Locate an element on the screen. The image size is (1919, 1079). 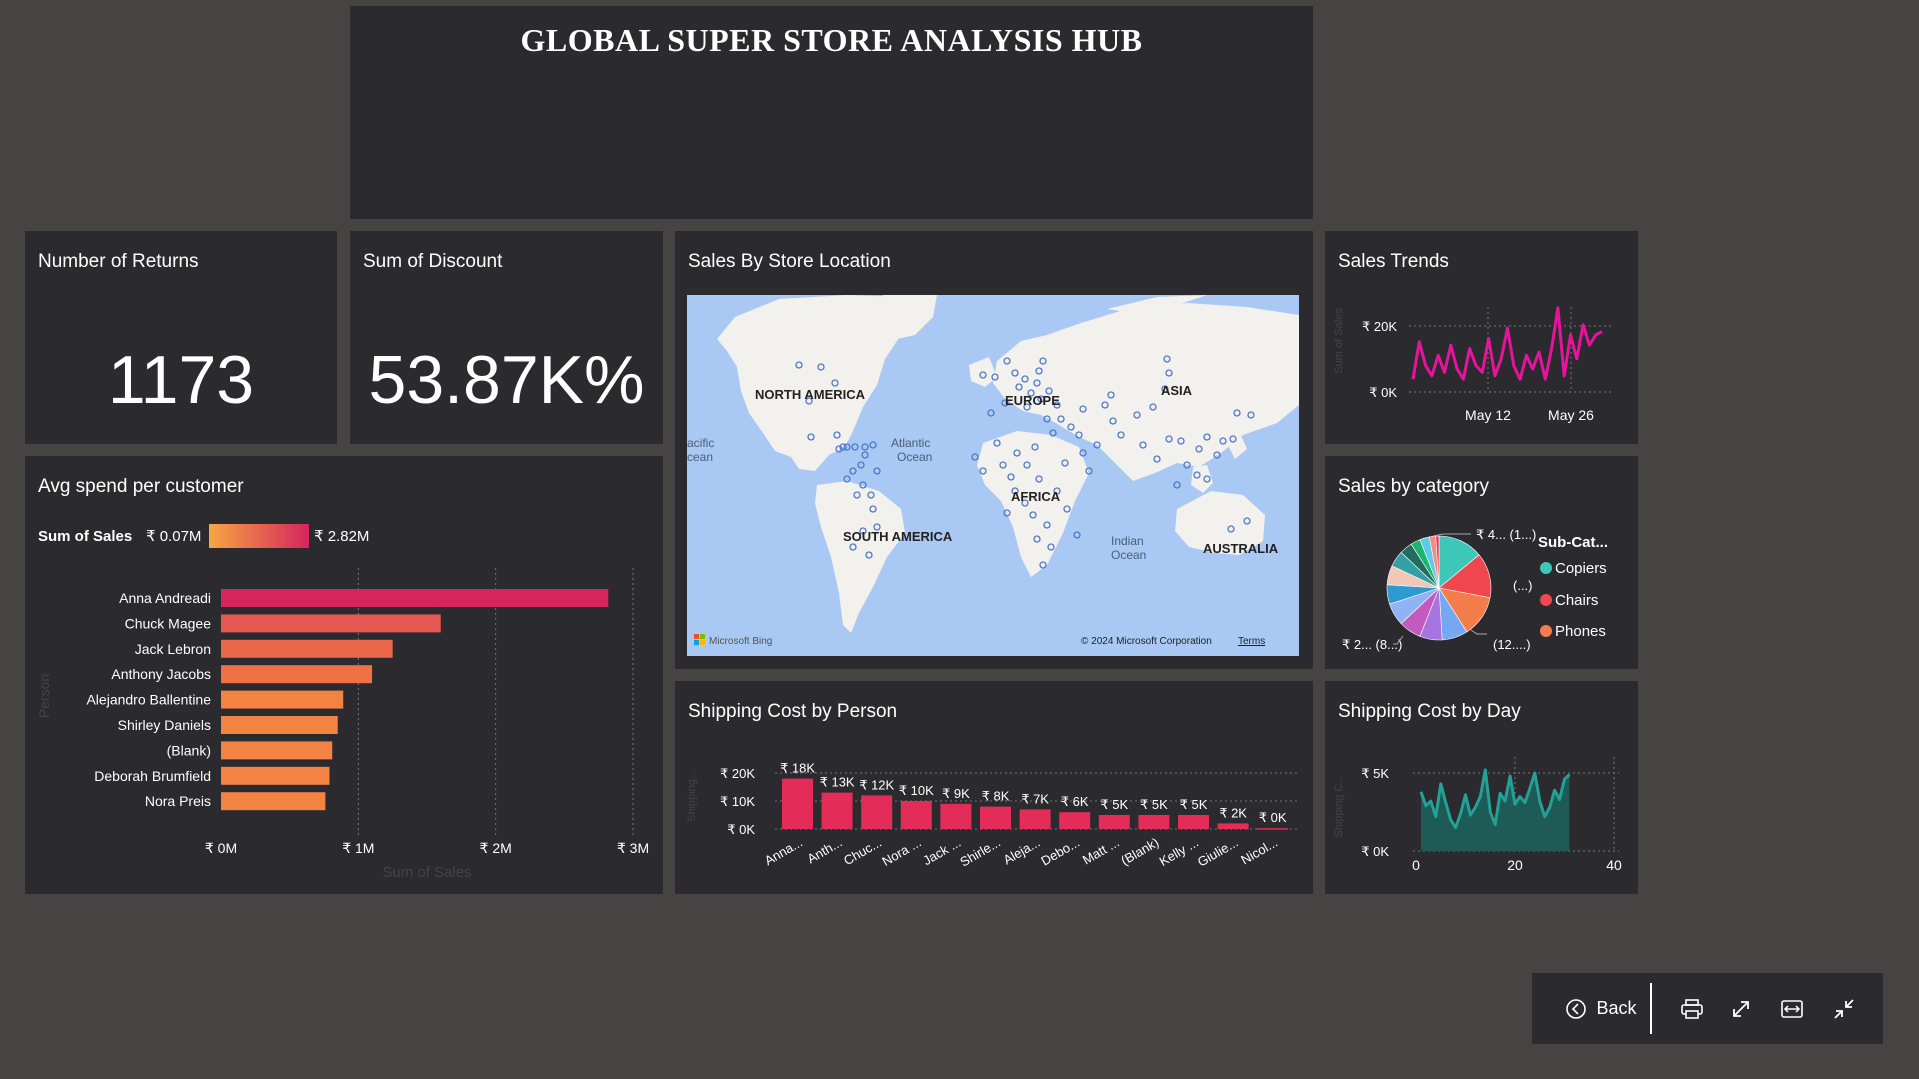
pie-legend-item-copiers: Copiers is located at coordinates (1573, 568).